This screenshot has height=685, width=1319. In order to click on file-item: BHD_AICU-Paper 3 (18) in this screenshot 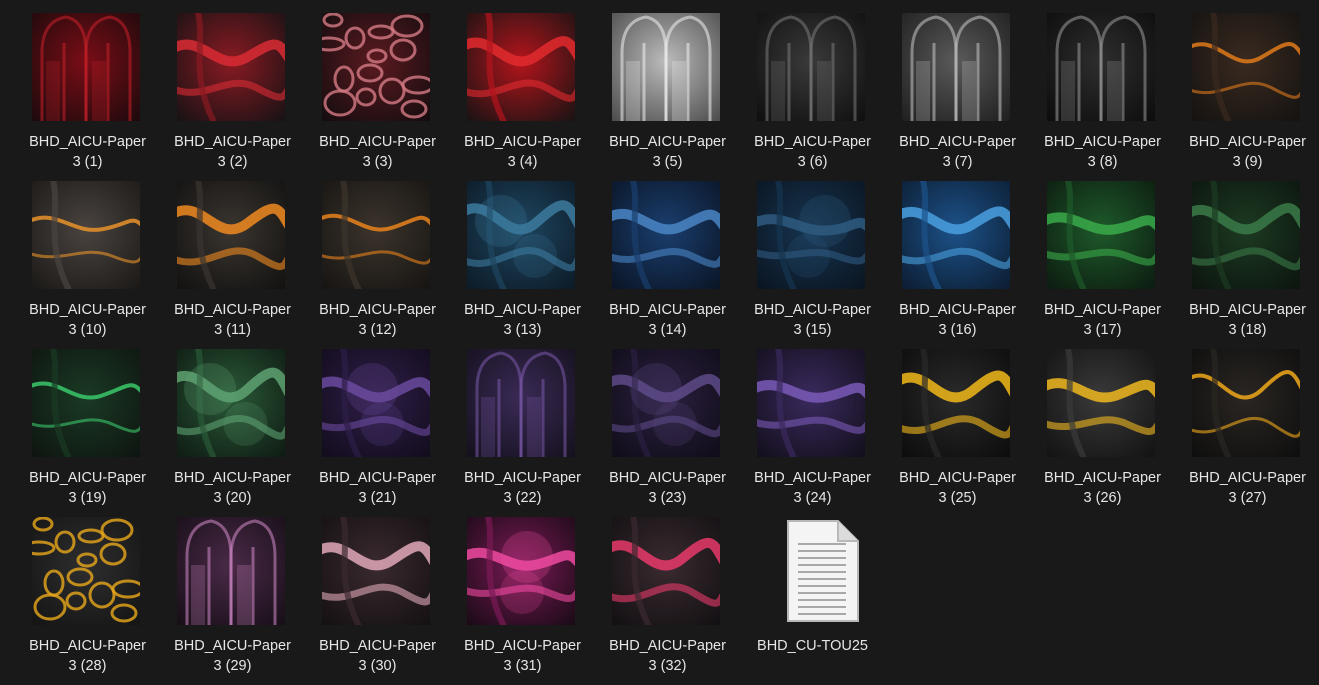, I will do `click(1240, 261)`.